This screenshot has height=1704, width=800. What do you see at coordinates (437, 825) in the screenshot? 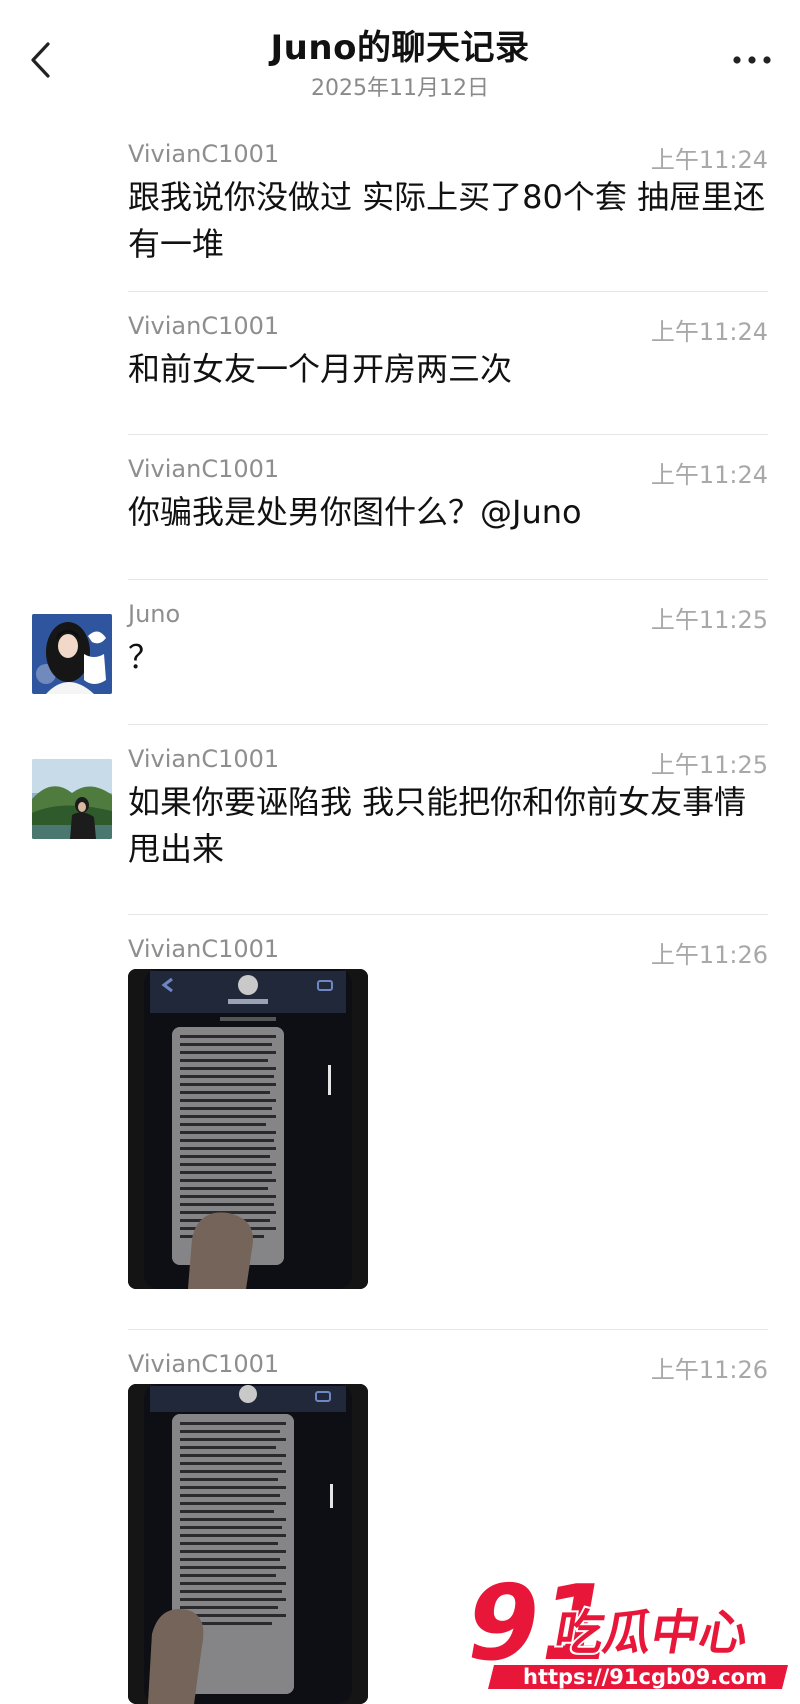
I see `message-text: 如果你要诬陷我 我只能把你和你前女友事情甩出来` at bounding box center [437, 825].